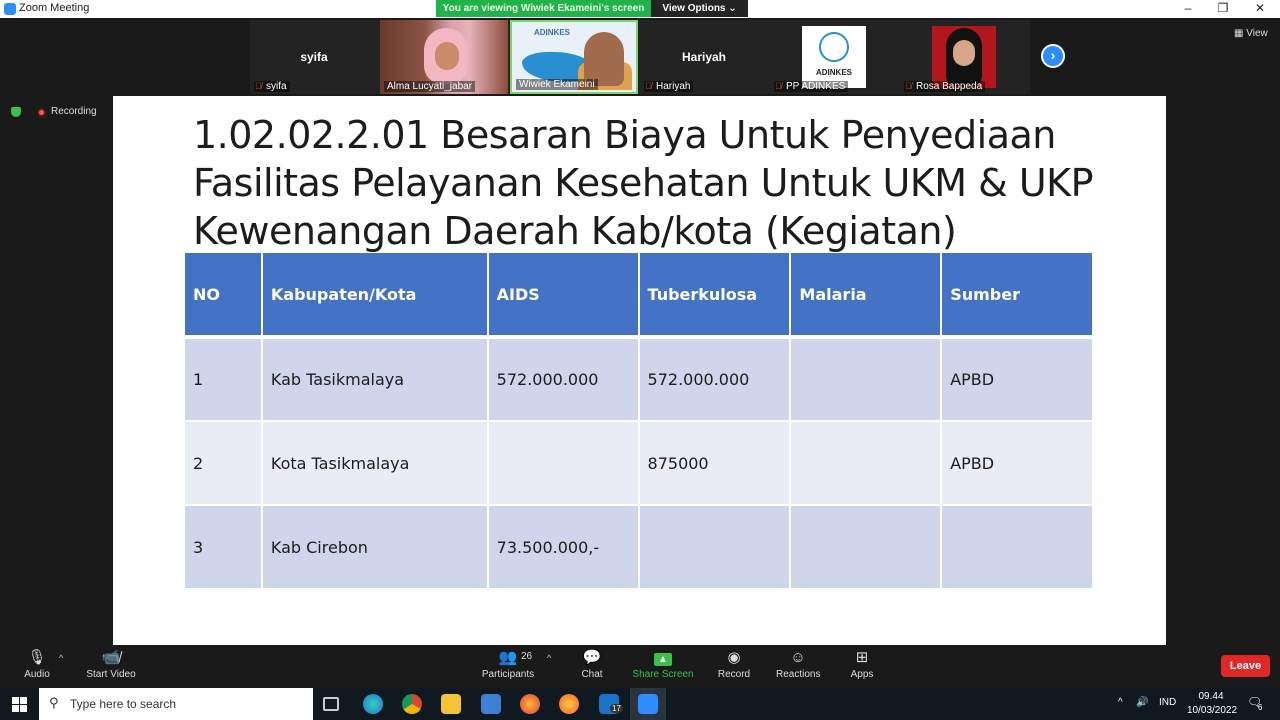 The image size is (1280, 720). I want to click on participant-tile-rosa: 🎙̸ Rosa Bappeda, so click(964, 57).